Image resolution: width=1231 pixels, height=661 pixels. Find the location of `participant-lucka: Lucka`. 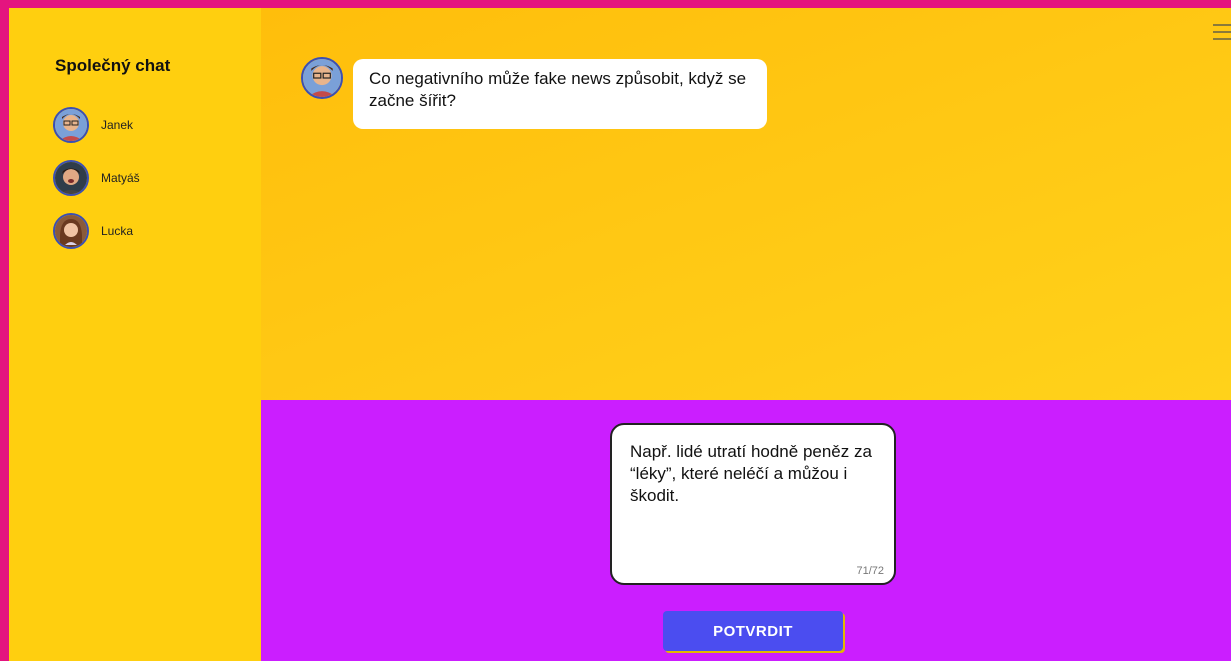

participant-lucka: Lucka is located at coordinates (93, 231).